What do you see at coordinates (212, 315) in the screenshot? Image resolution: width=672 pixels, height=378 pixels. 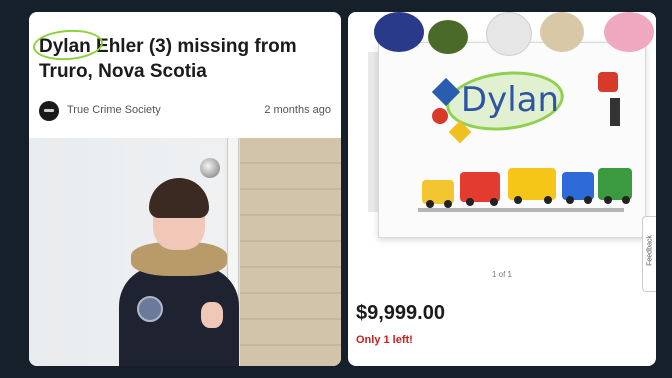 I see `hand-shape` at bounding box center [212, 315].